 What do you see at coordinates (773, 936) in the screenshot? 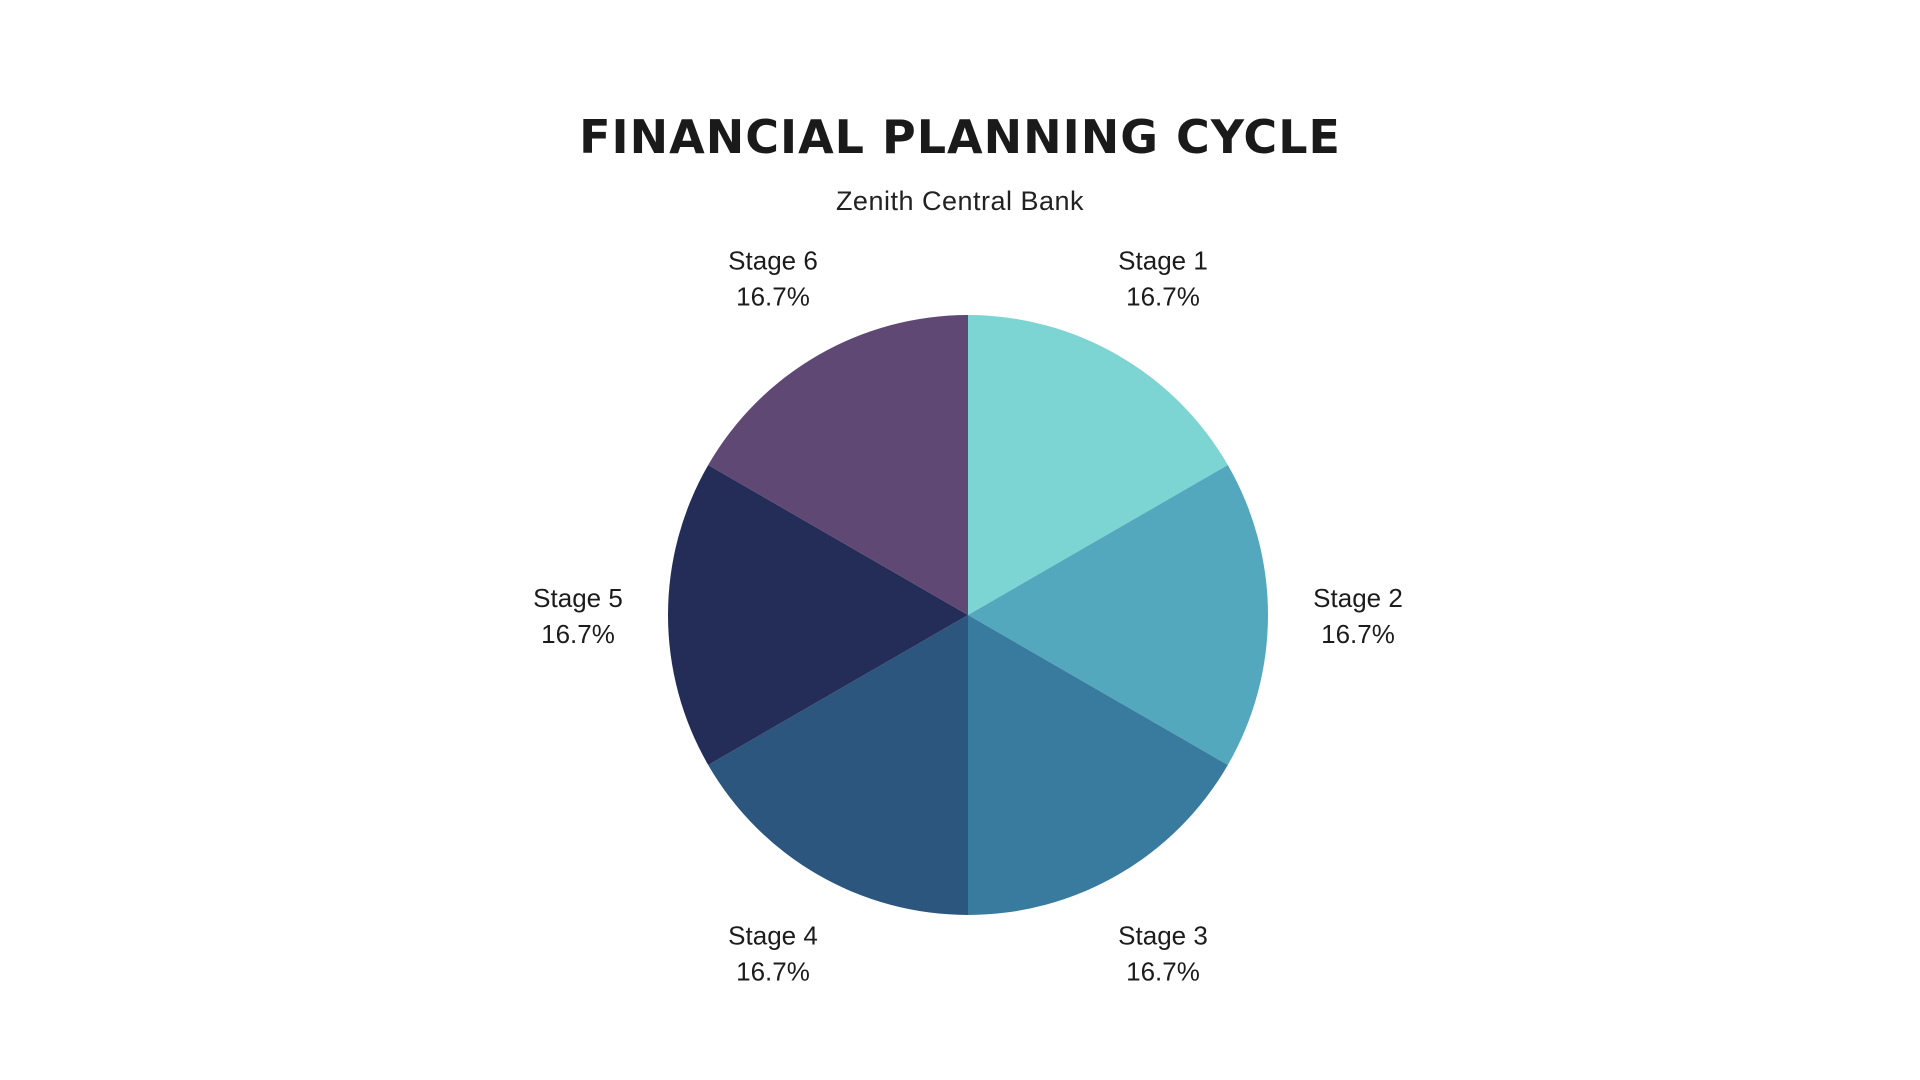
I see `slice-label-stage-4: Stage 4` at bounding box center [773, 936].